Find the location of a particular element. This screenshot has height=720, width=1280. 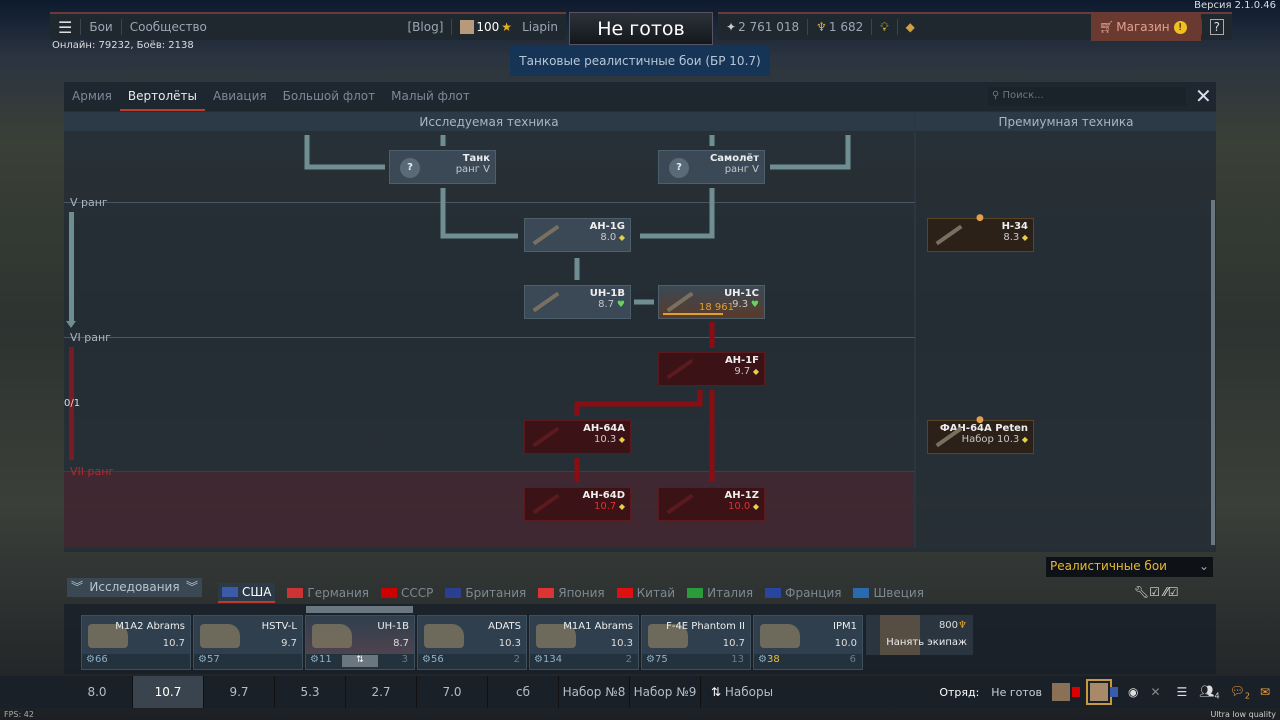

repair-toggle: 🔧︎☑ ⁄⁄☑ is located at coordinates (1156, 592).